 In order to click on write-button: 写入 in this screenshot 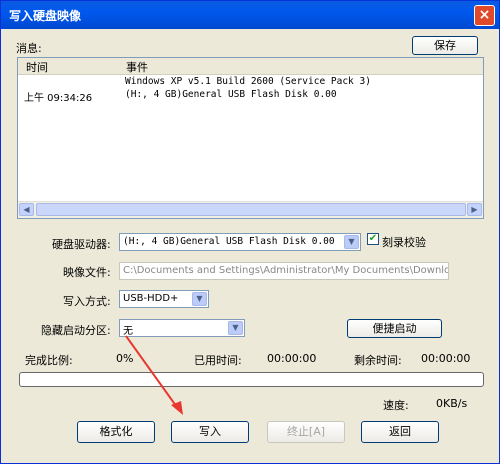, I will do `click(210, 432)`.